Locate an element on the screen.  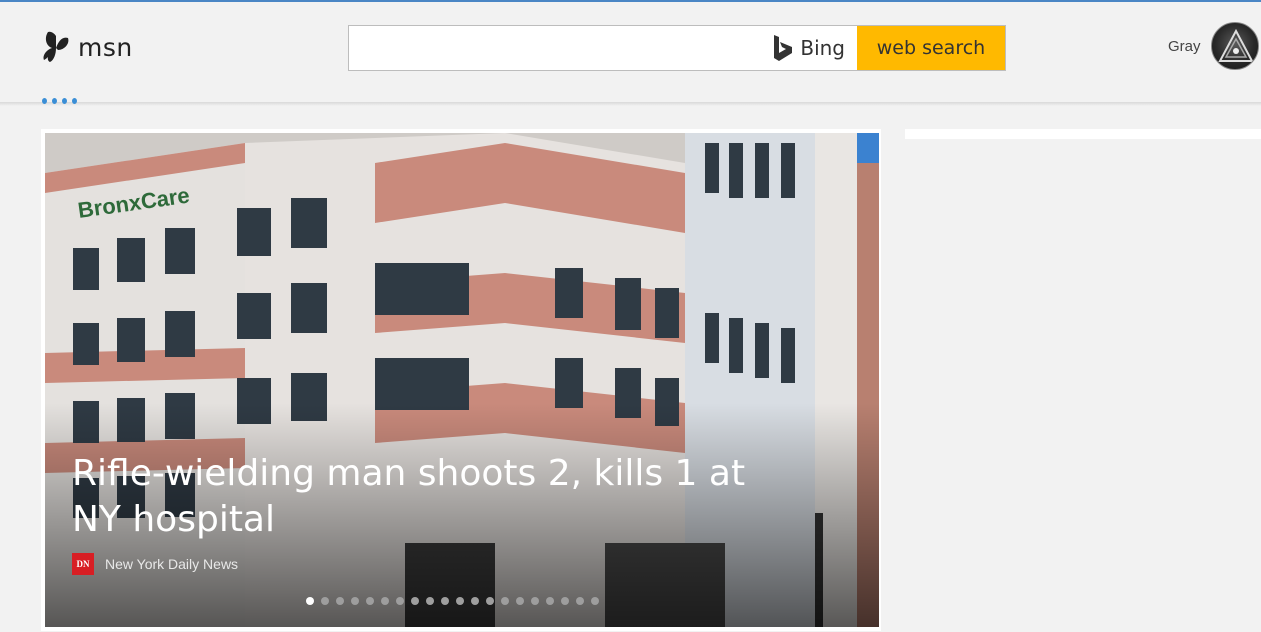
source-name: New York Daily News is located at coordinates (172, 564).